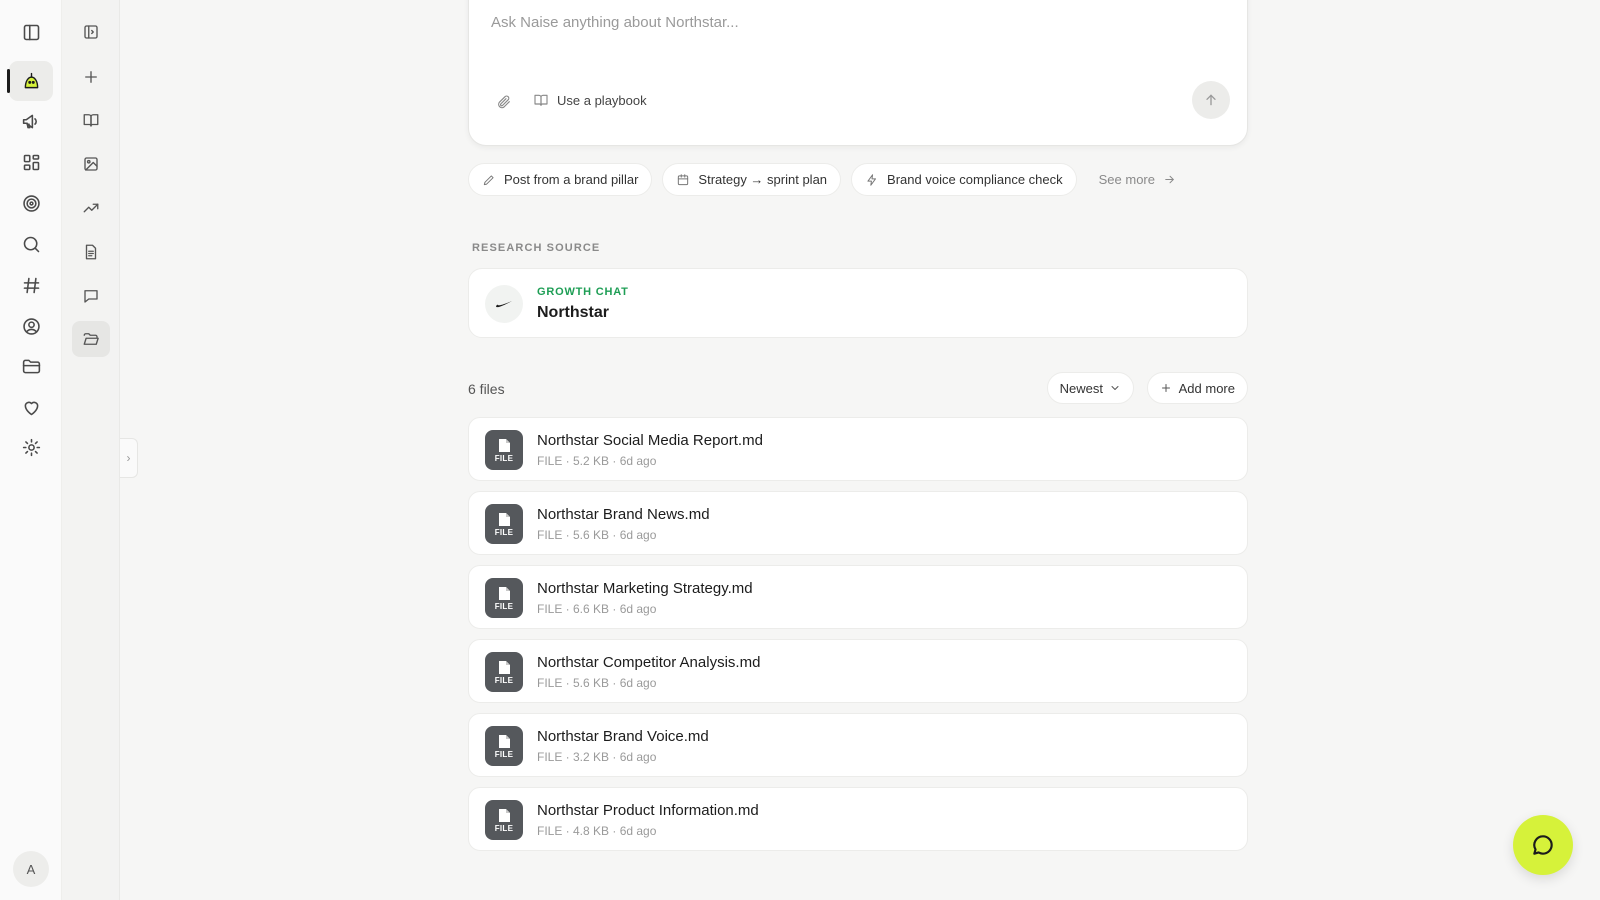  I want to click on use-playbook-label: Use a playbook, so click(602, 100).